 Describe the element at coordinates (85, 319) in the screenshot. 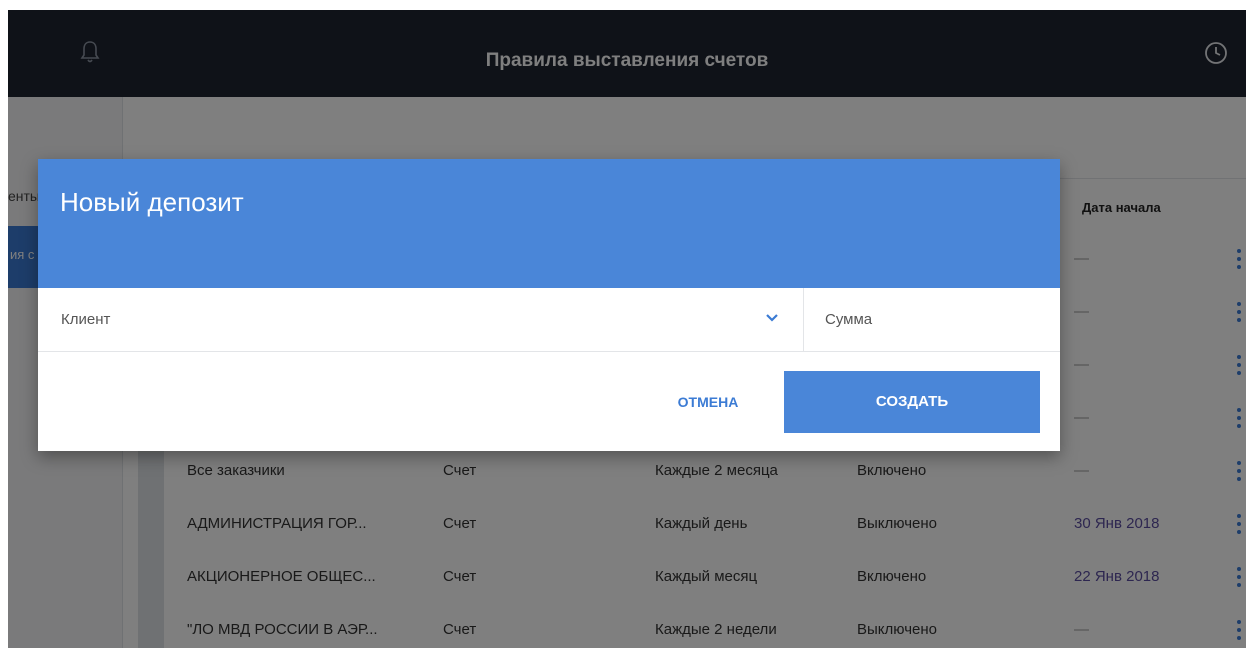

I see `client-select: Клиент` at that location.